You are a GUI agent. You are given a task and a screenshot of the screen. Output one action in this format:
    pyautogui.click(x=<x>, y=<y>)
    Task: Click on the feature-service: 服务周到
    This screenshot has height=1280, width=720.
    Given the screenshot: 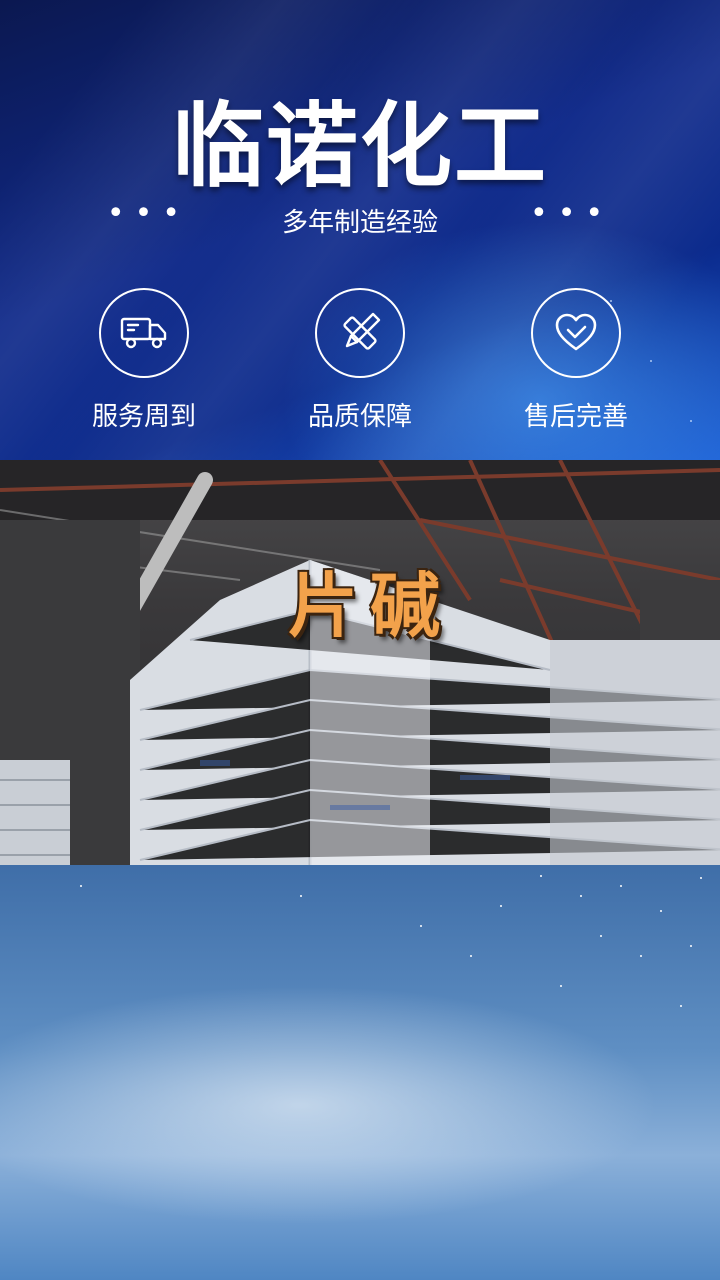 What is the action you would take?
    pyautogui.click(x=144, y=360)
    